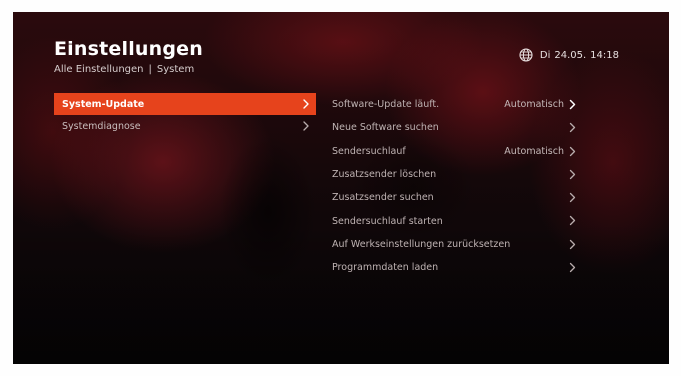 This screenshot has height=376, width=681. I want to click on option-sendersuchlauf: Sendersuchlauf Automatisch, so click(455, 151).